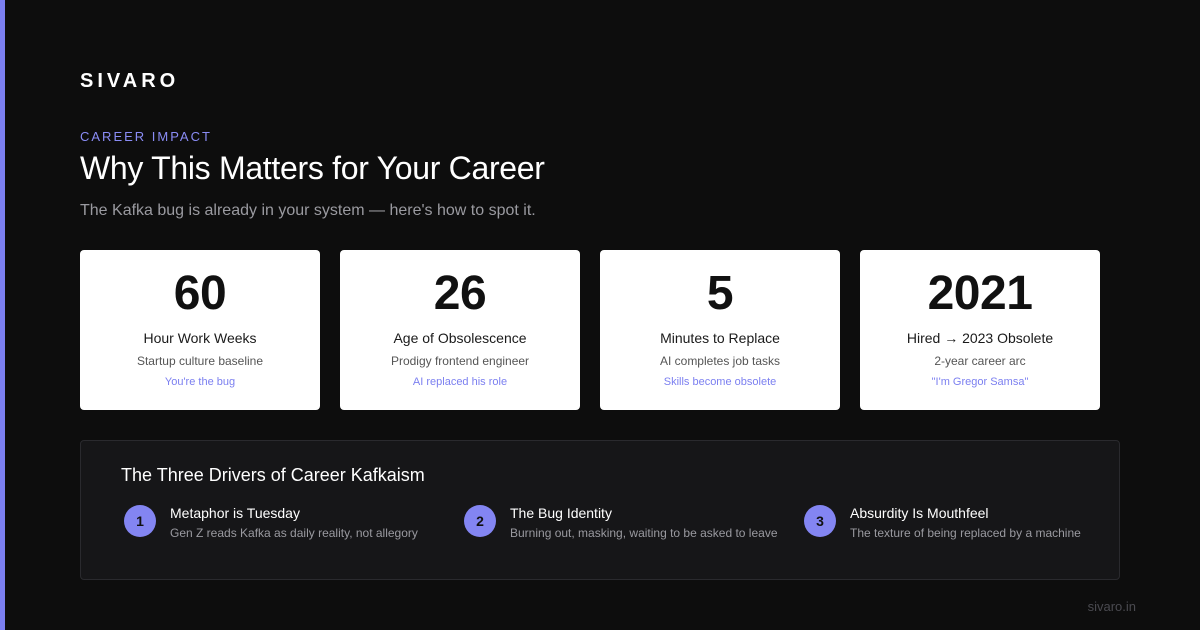  Describe the element at coordinates (480, 521) in the screenshot. I see `driver-number-badge: 2` at that location.